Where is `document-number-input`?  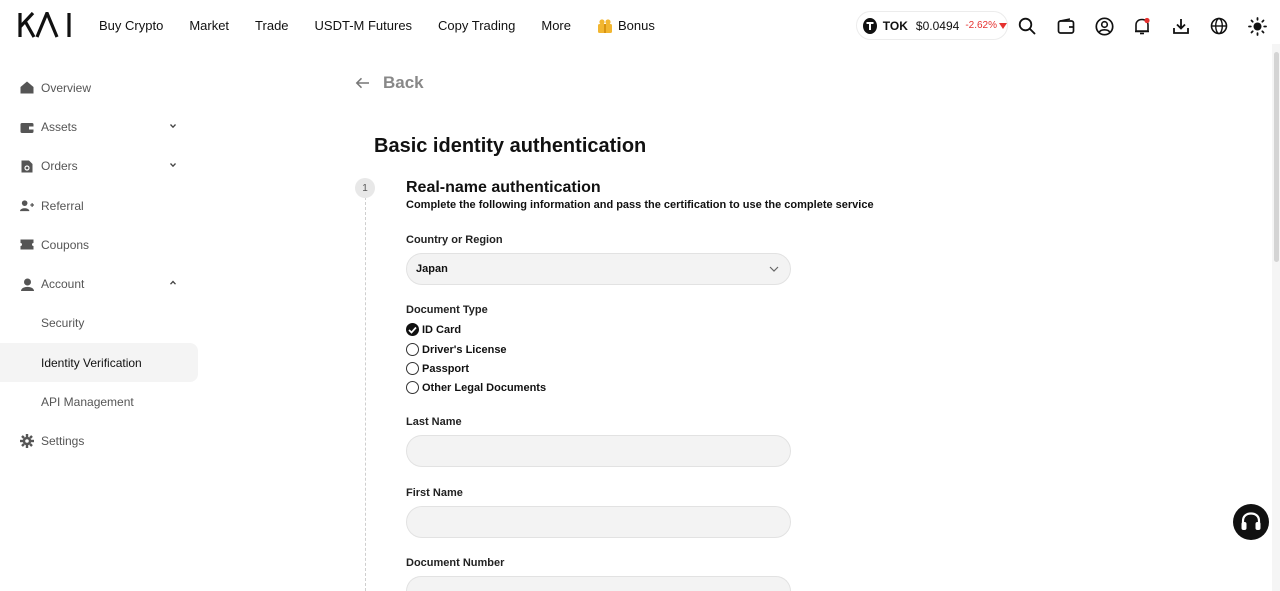 document-number-input is located at coordinates (598, 583).